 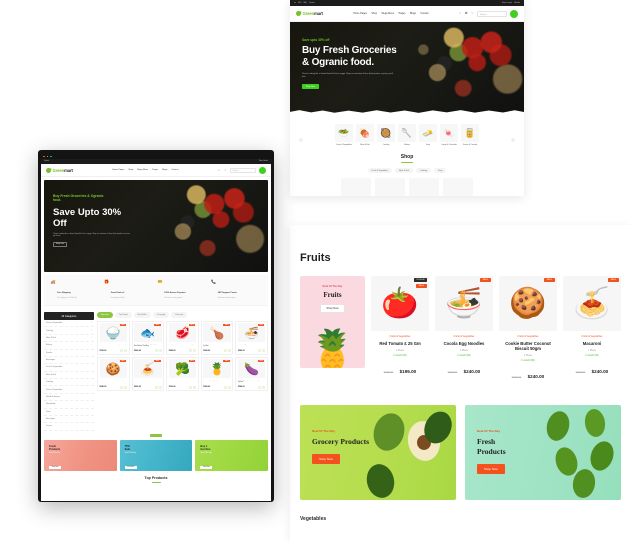 I want to click on topbar-lang: en, so click(x=295, y=3).